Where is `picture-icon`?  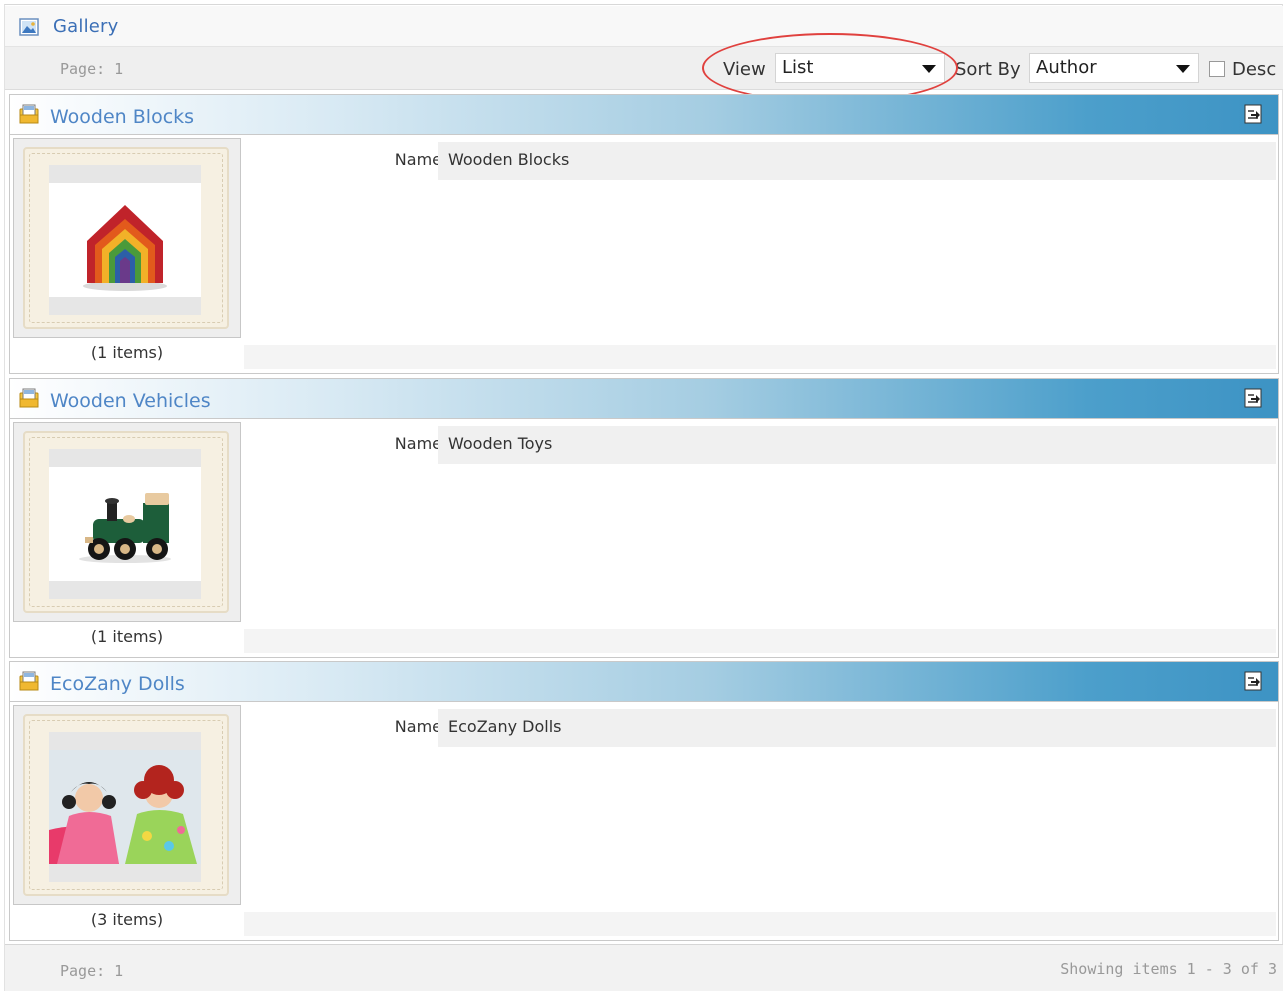 picture-icon is located at coordinates (29, 27).